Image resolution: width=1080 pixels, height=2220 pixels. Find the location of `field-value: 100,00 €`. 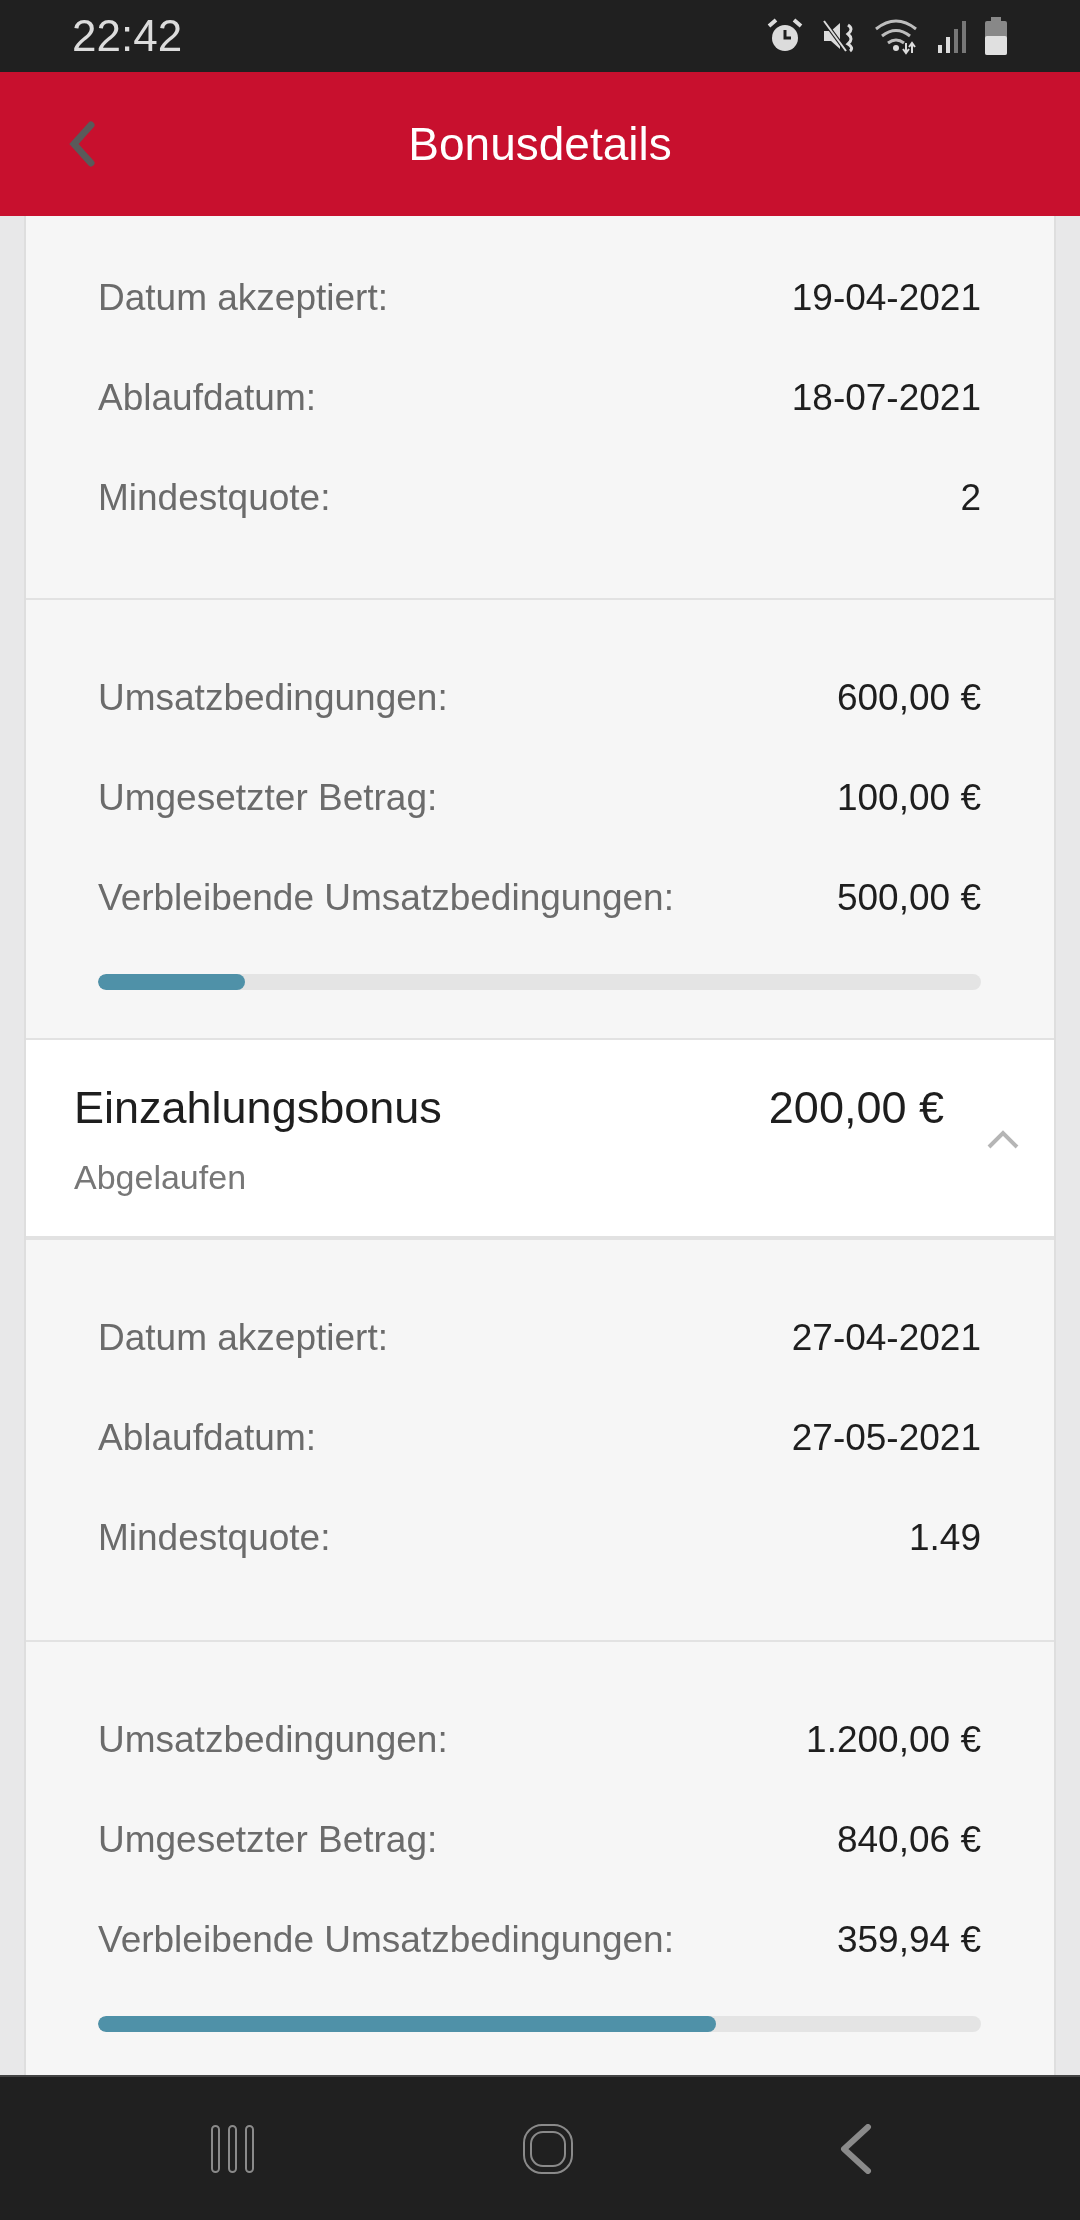

field-value: 100,00 € is located at coordinates (908, 798).